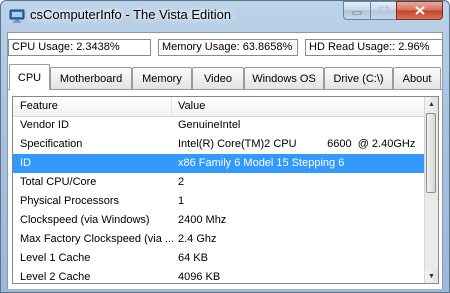 This screenshot has height=293, width=450. I want to click on maximize-button, so click(383, 10).